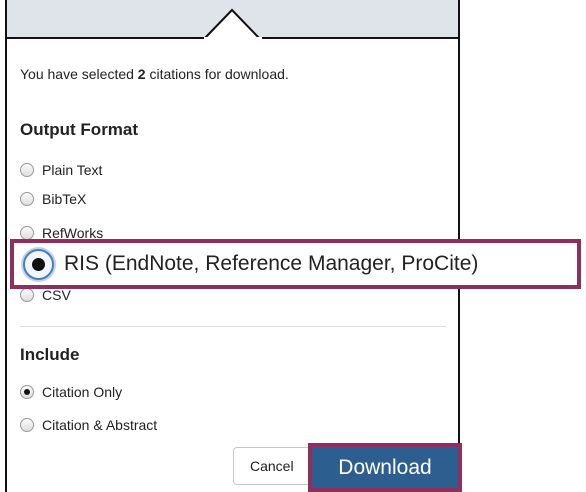 The height and width of the screenshot is (492, 586). What do you see at coordinates (233, 326) in the screenshot?
I see `section-divider` at bounding box center [233, 326].